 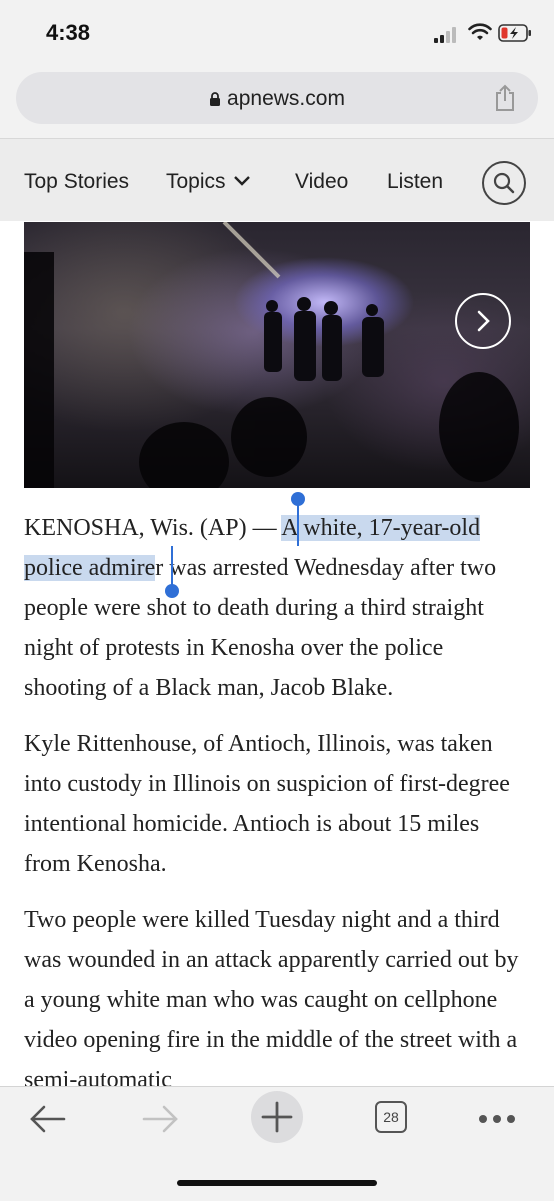 I want to click on new-tab-button, so click(x=277, y=1117).